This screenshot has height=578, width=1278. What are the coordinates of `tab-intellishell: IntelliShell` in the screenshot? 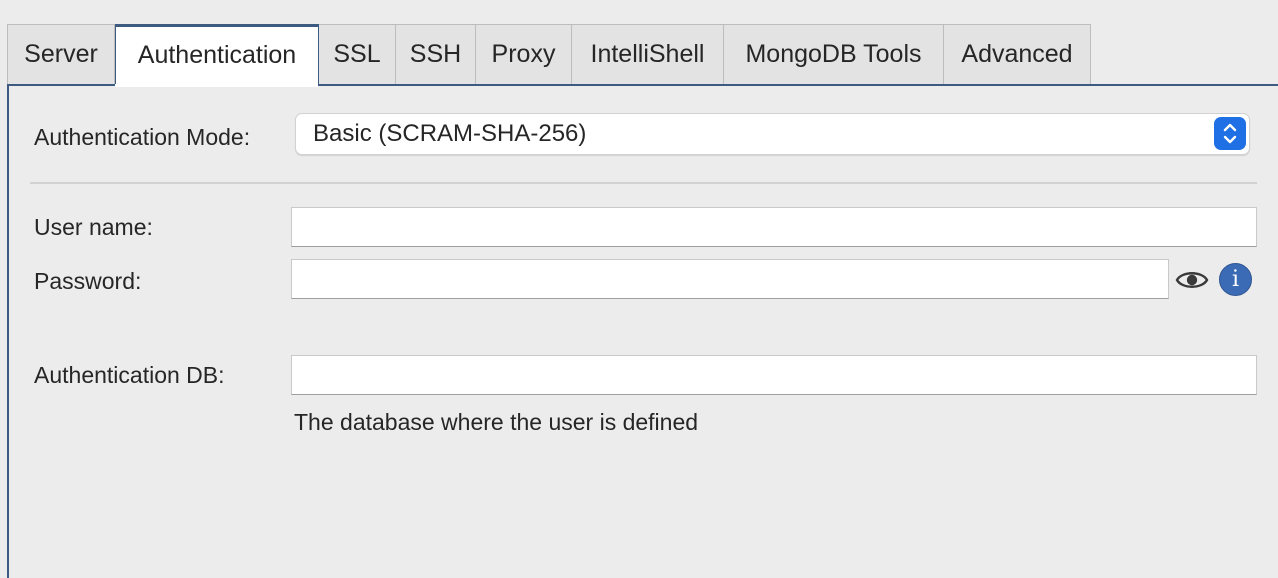 It's located at (648, 54).